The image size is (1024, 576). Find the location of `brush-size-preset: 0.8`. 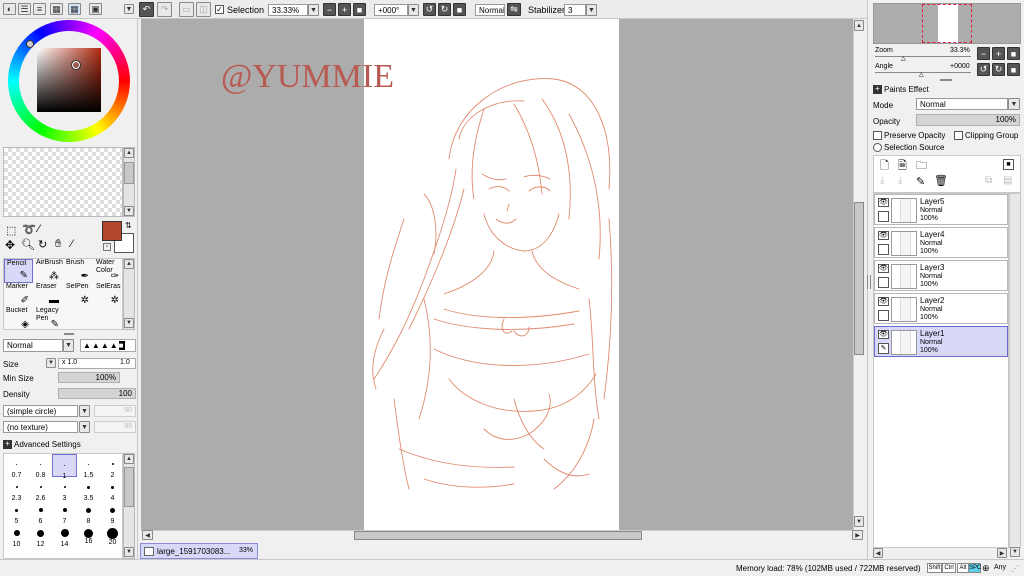

brush-size-preset: 0.8 is located at coordinates (40, 466).